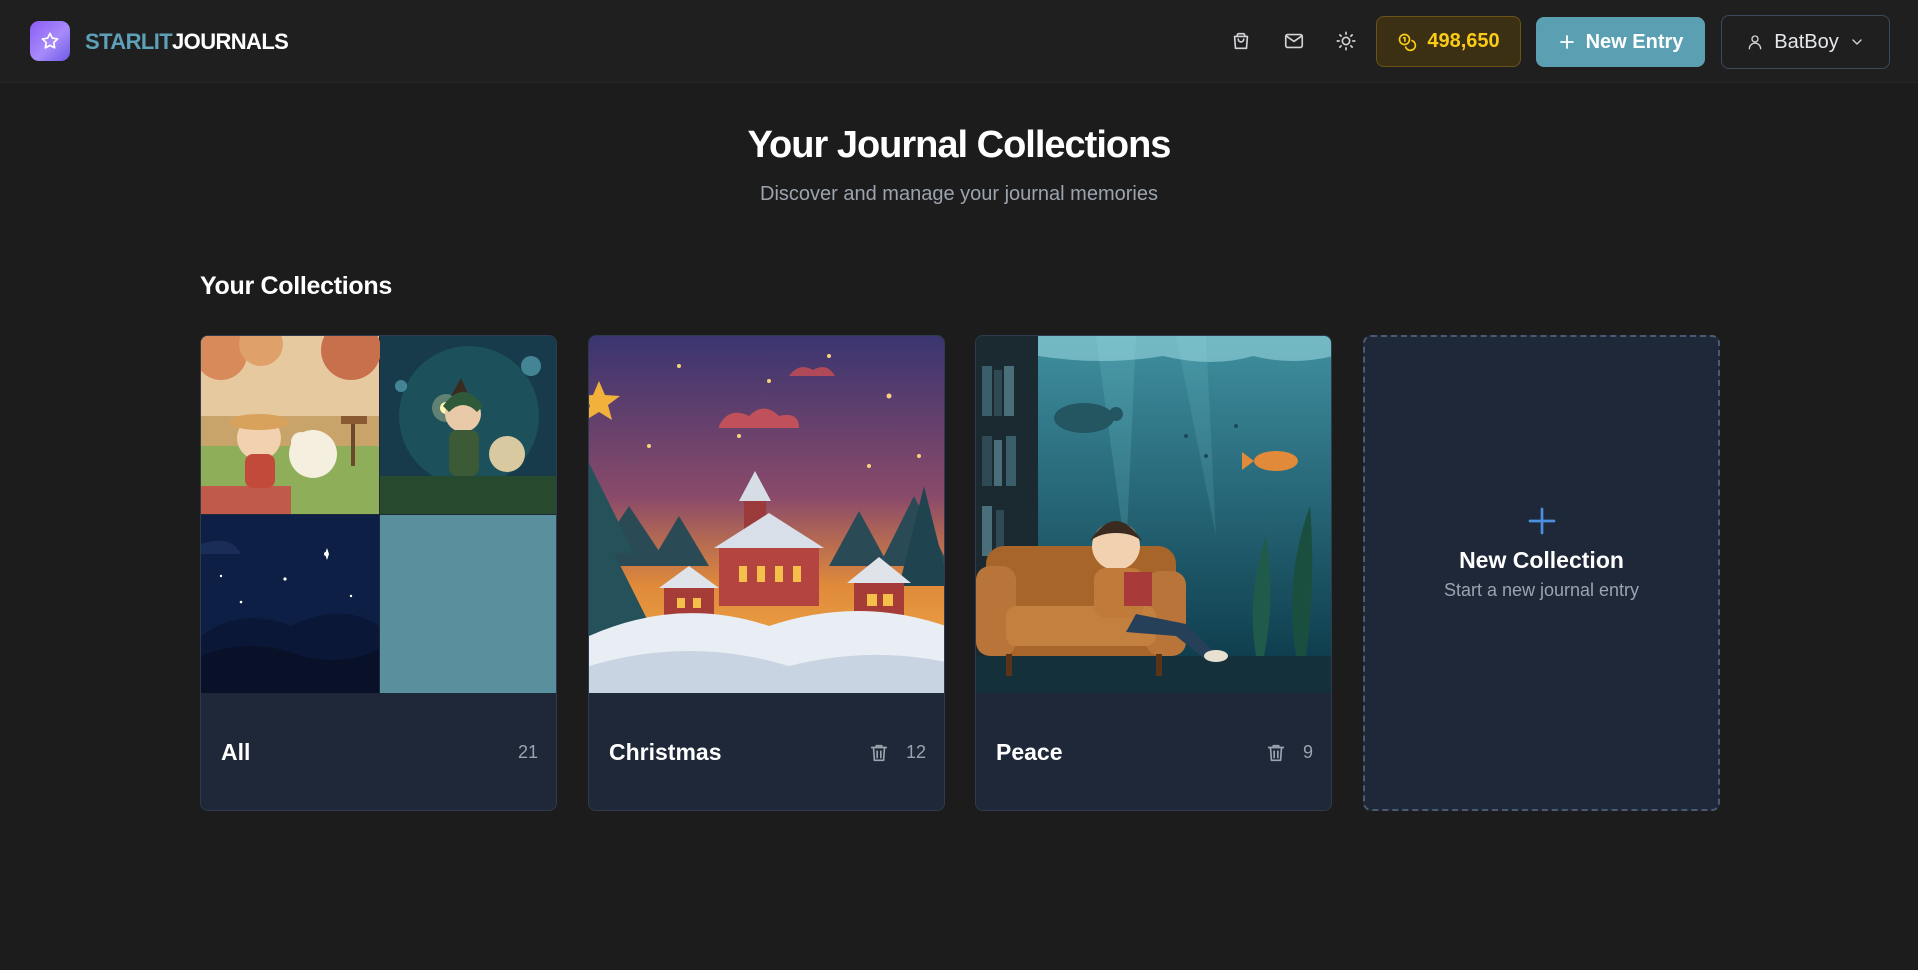  I want to click on user-menu-button: BatBoy, so click(1805, 42).